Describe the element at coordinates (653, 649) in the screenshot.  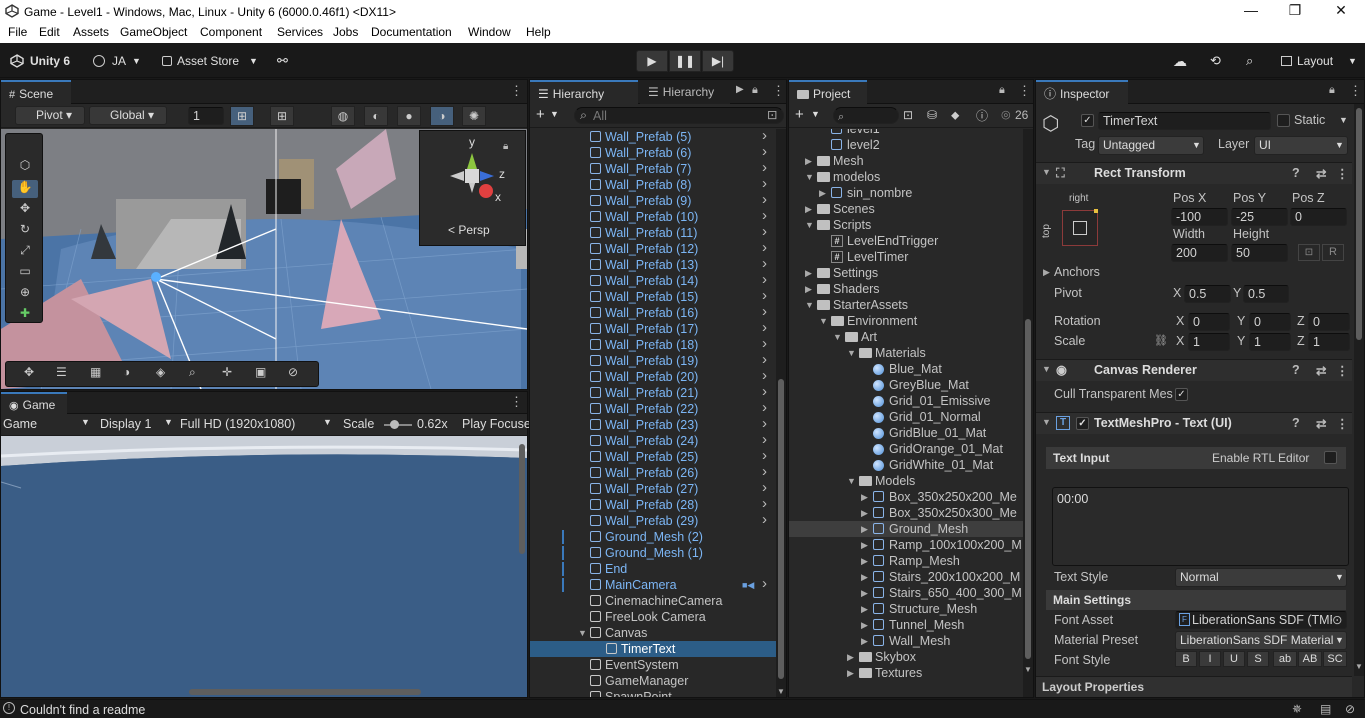
I see `hierarchy-row: TimerText` at that location.